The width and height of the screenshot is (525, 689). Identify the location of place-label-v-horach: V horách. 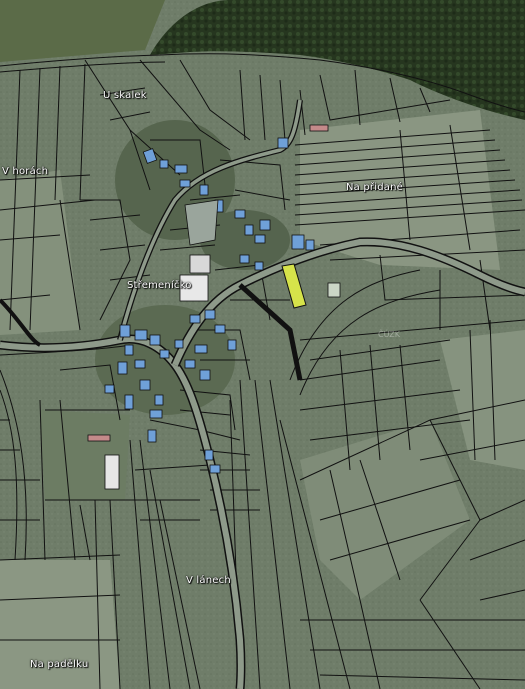
(25, 171).